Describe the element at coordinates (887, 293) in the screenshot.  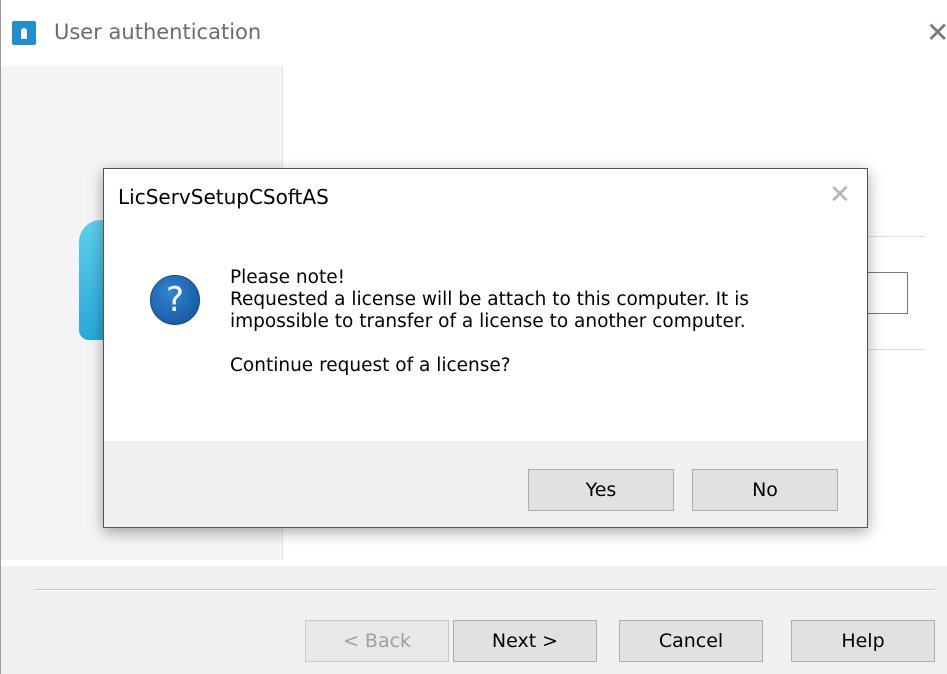
I see `outer-input-field` at that location.